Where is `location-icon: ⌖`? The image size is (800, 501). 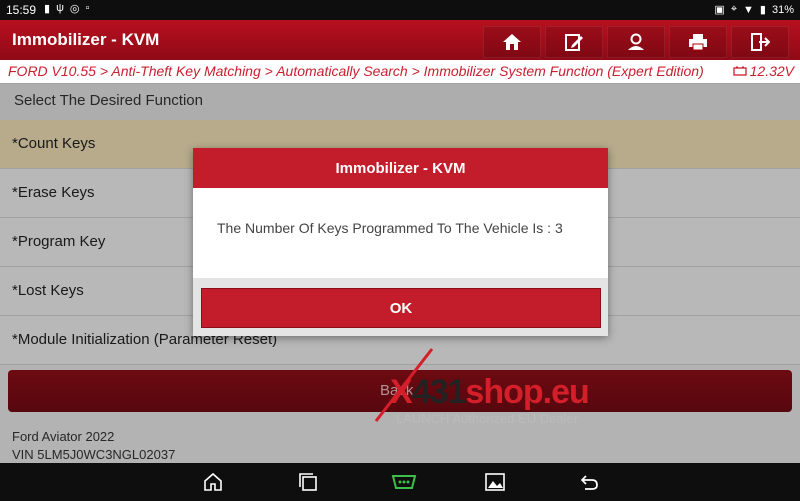 location-icon: ⌖ is located at coordinates (734, 9).